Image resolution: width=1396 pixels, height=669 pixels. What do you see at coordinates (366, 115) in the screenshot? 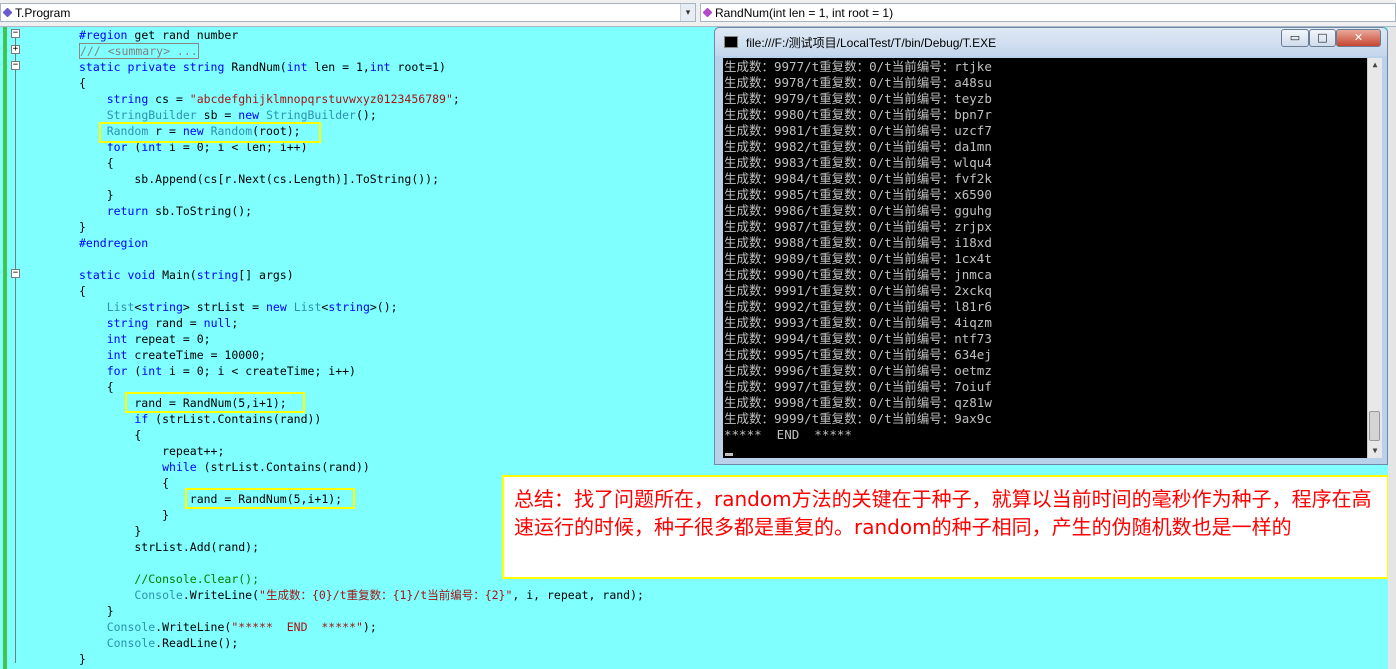
I see `code-token: ();` at bounding box center [366, 115].